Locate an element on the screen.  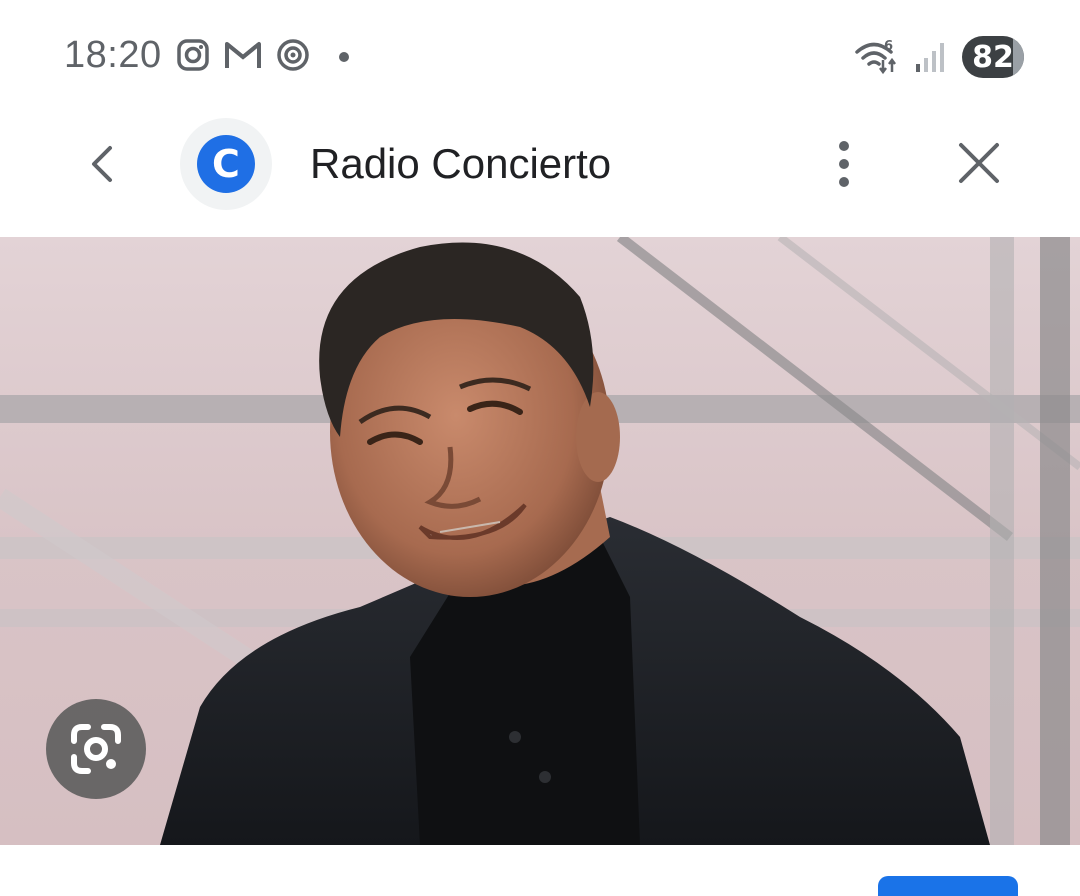
custom-tab-header: C Radio Concierto is located at coordinates (540, 173).